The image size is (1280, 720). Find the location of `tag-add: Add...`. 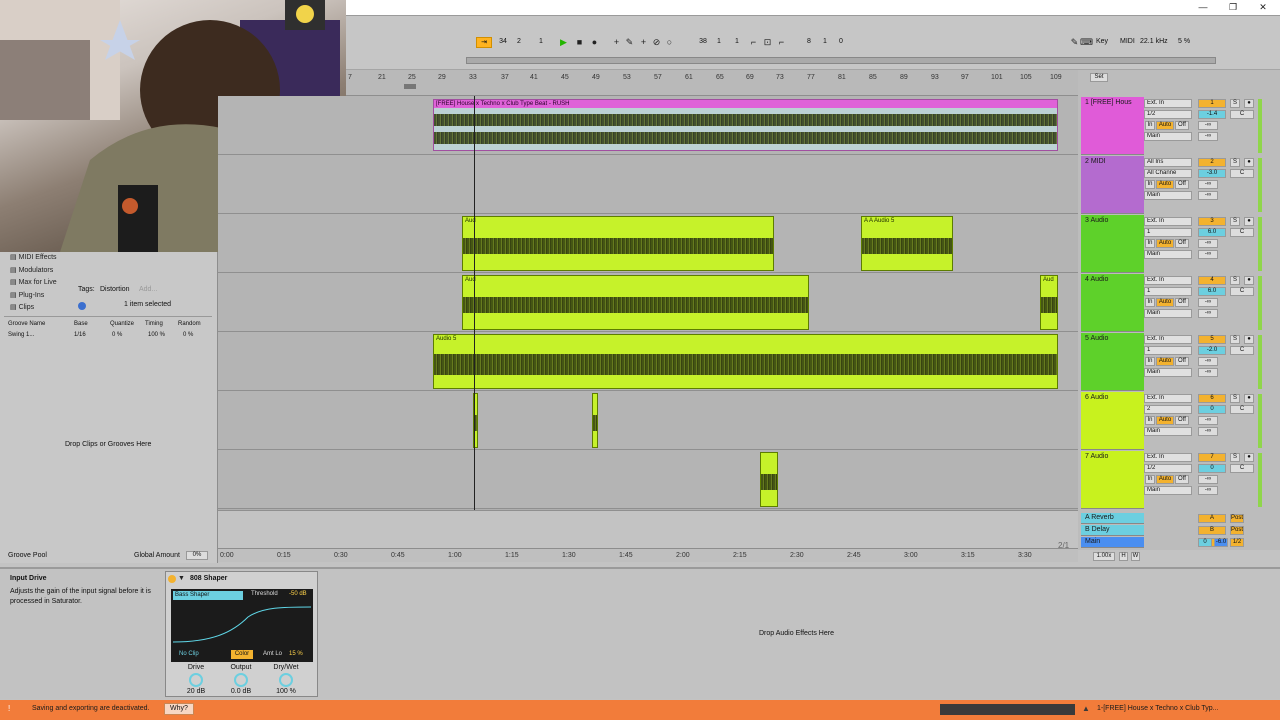

tag-add: Add... is located at coordinates (148, 289).